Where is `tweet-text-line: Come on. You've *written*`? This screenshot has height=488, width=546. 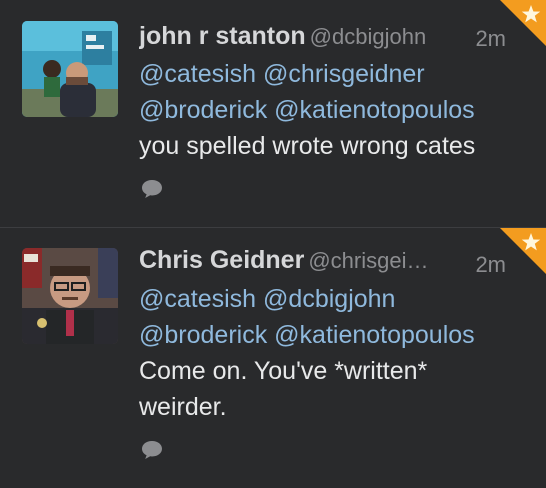
tweet-text-line: Come on. You've *written* is located at coordinates (332, 371).